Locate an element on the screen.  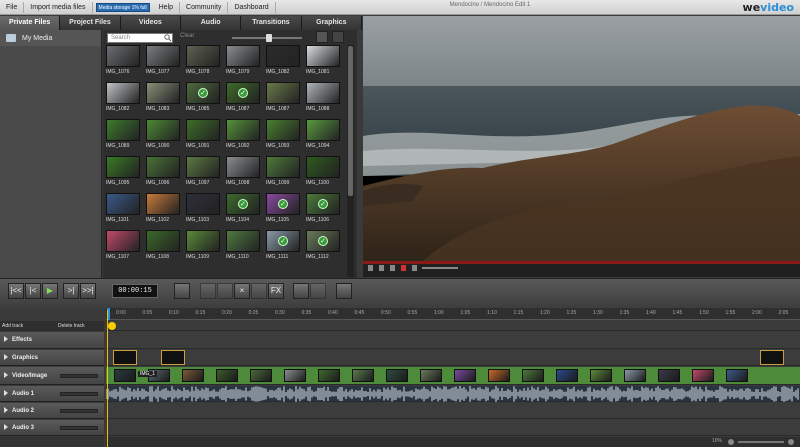
search-icon is located at coordinates (168, 38).